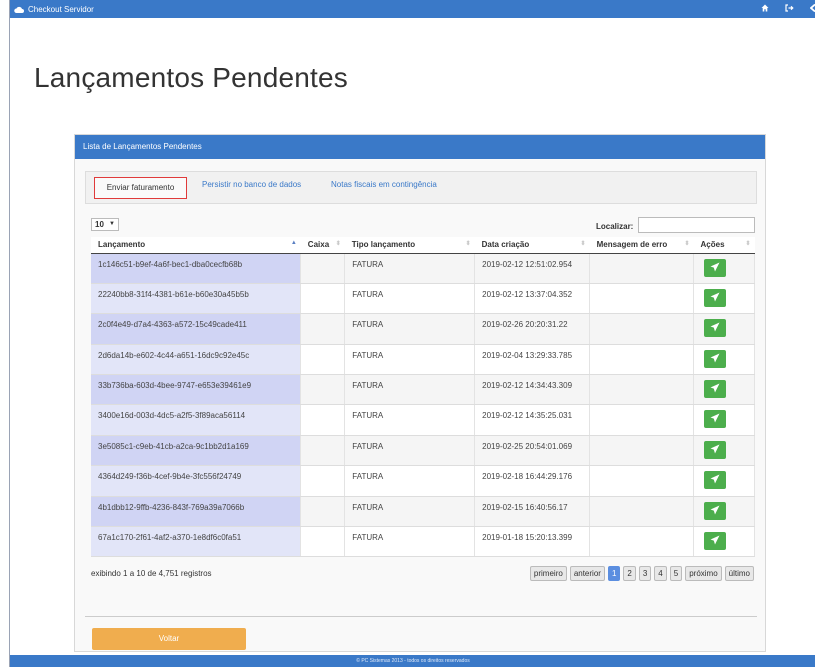 The width and height of the screenshot is (815, 667). Describe the element at coordinates (532, 512) in the screenshot. I see `cell-data: 2019-02-15 16:40:56.17` at that location.